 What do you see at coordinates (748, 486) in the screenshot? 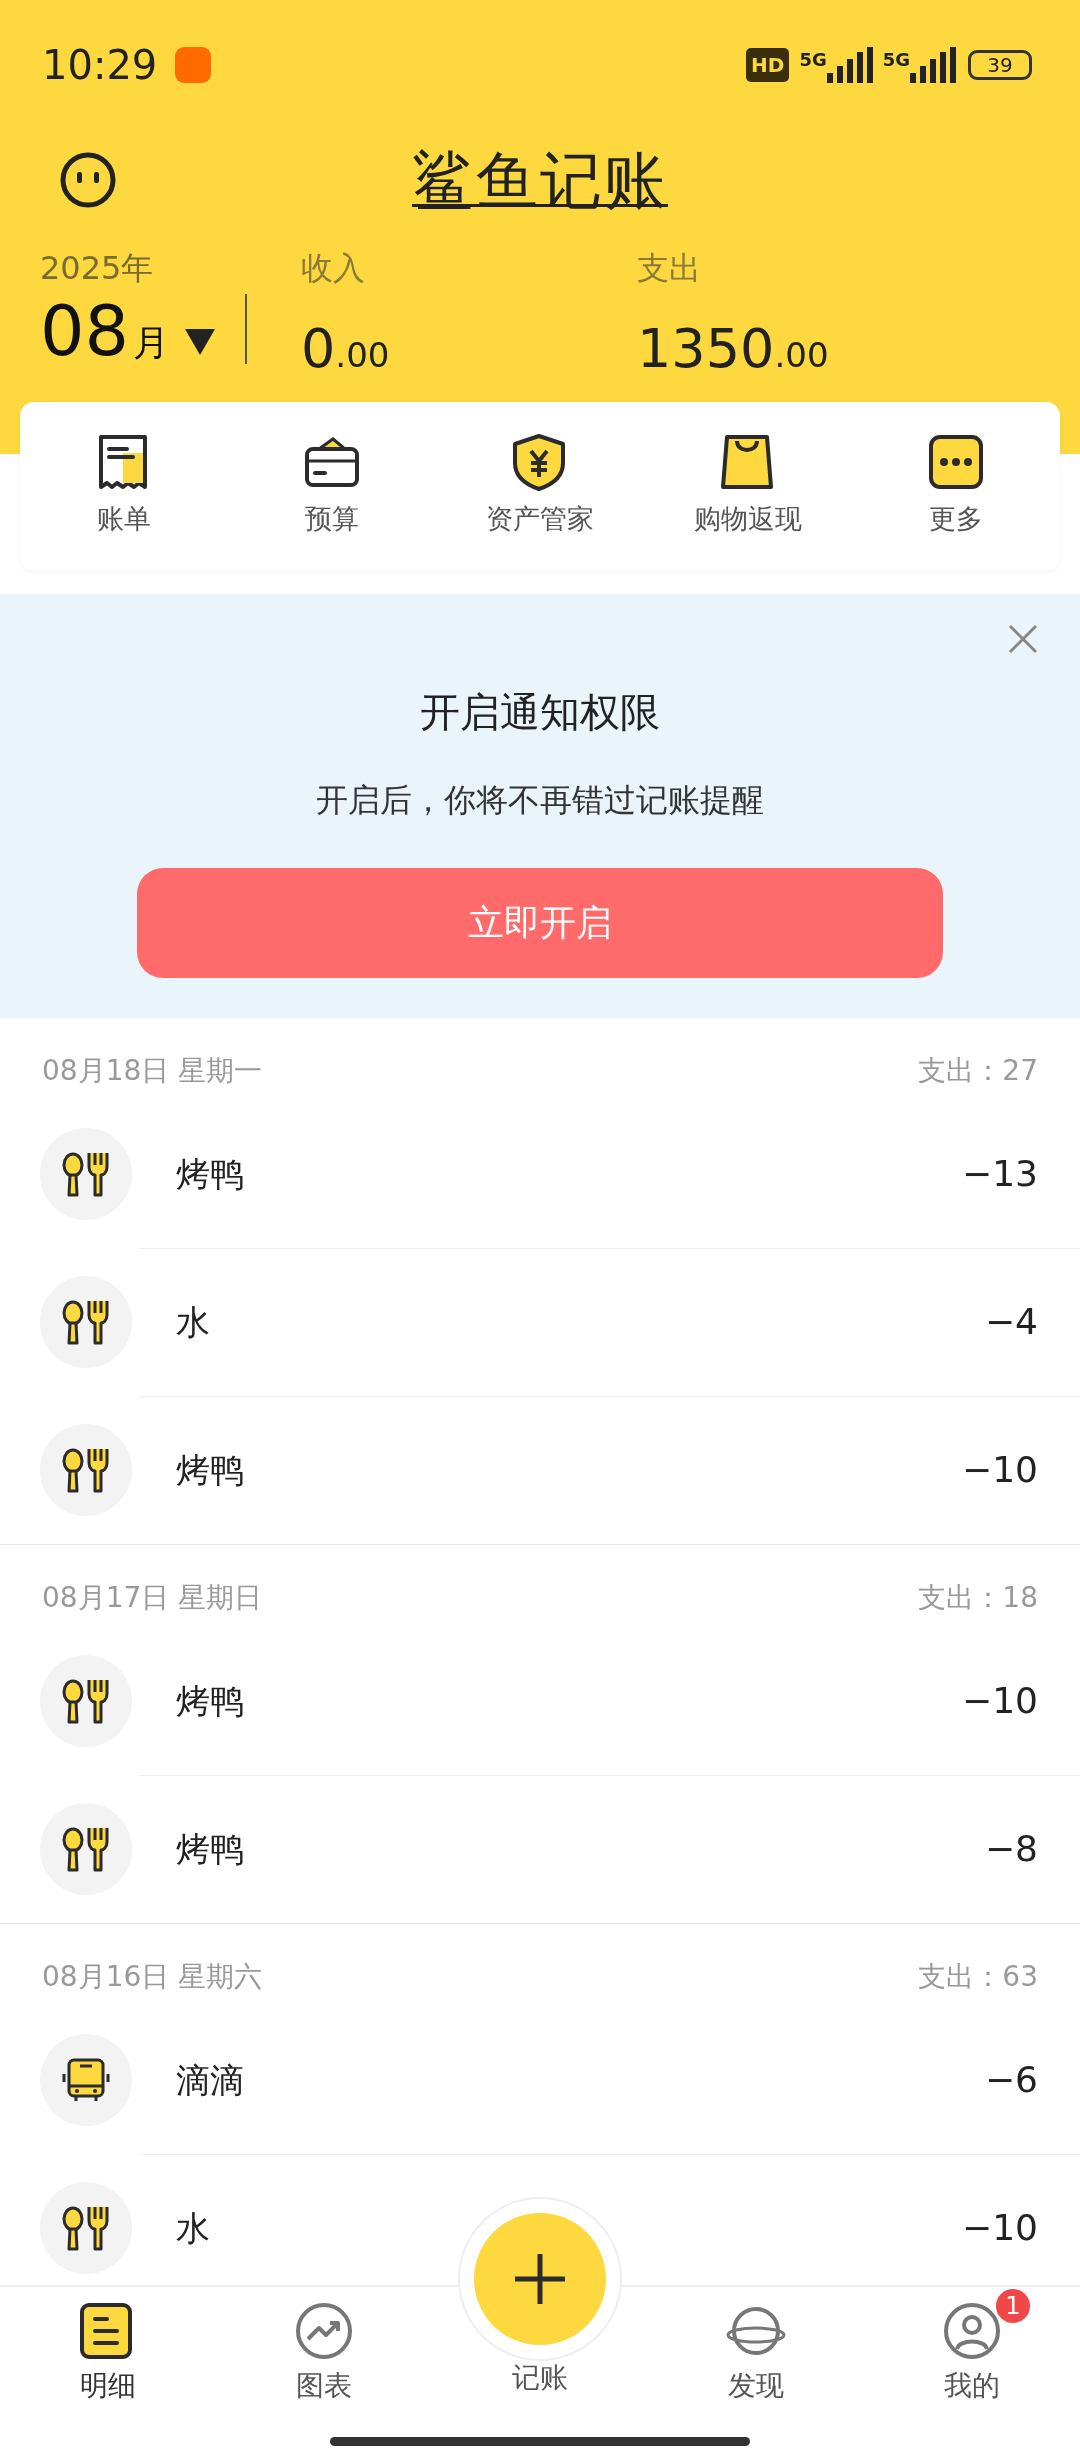
I see `tool-button: 购物返现` at bounding box center [748, 486].